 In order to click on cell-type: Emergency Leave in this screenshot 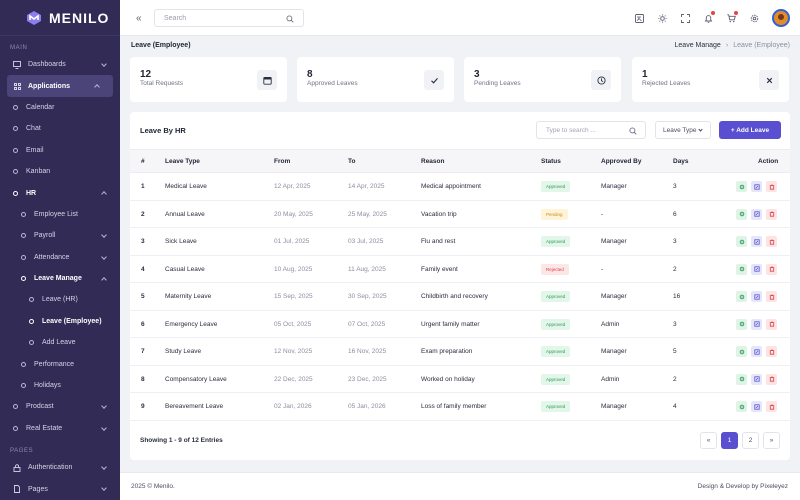, I will do `click(191, 324)`.